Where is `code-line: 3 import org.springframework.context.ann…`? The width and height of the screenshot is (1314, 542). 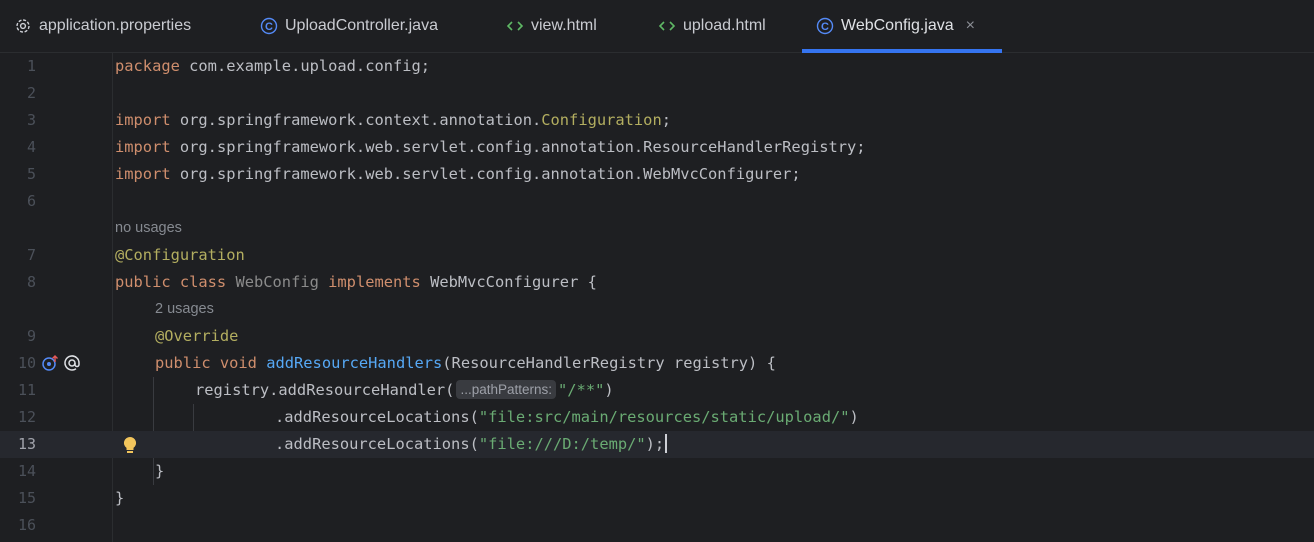 code-line: 3 import org.springframework.context.ann… is located at coordinates (657, 120).